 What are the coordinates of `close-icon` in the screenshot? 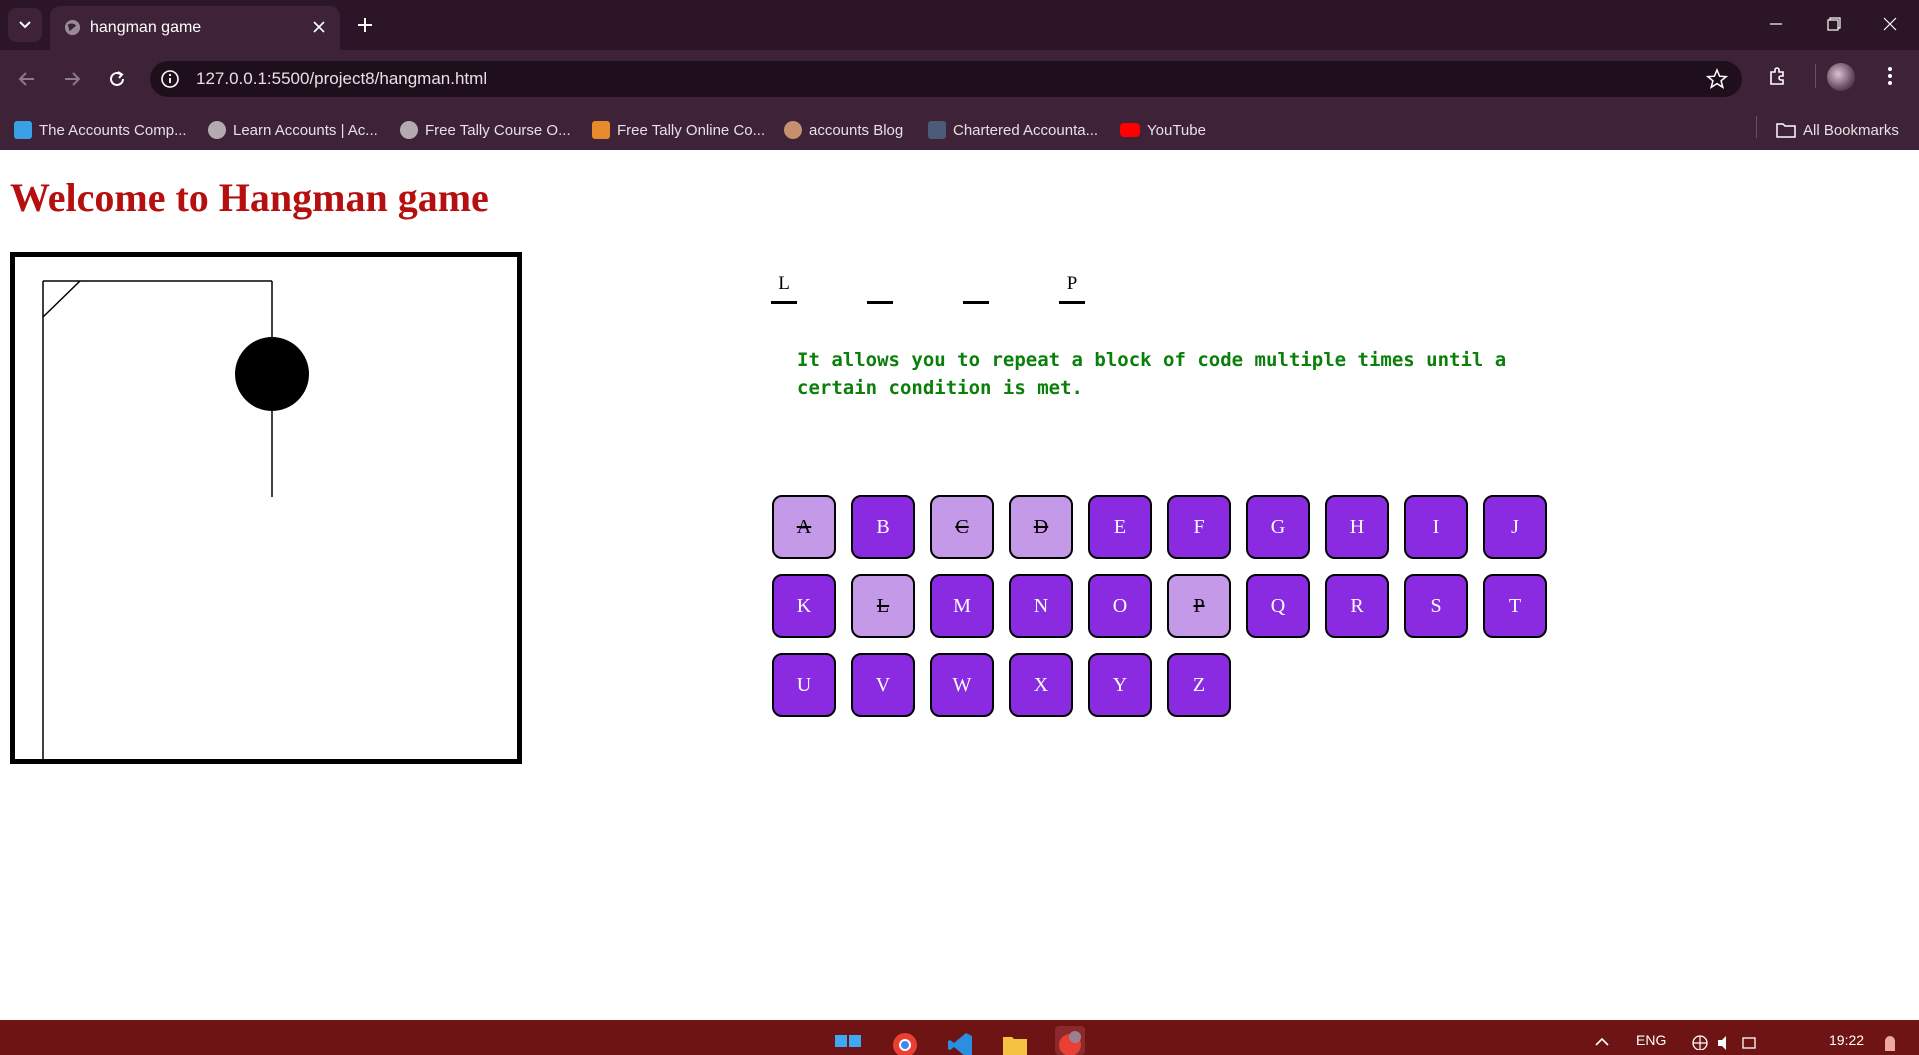 It's located at (1890, 24).